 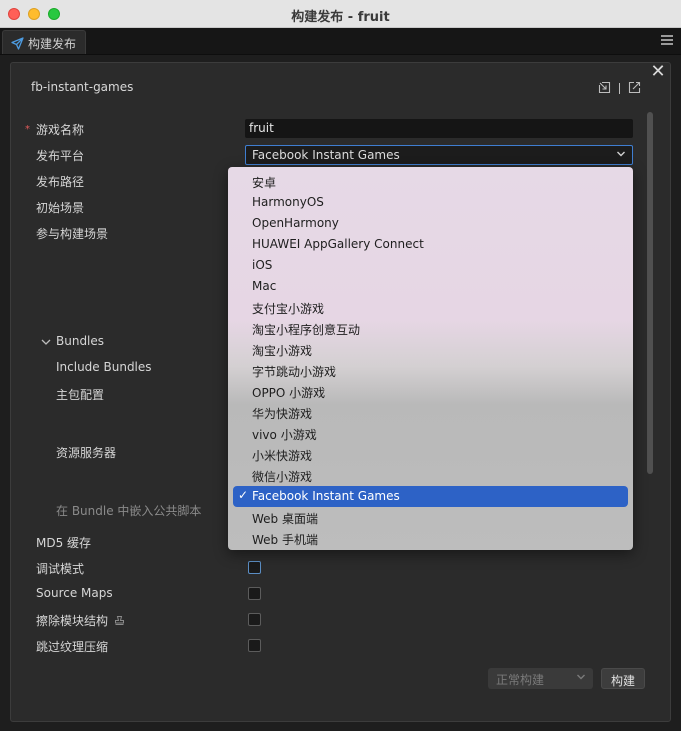 I want to click on dropdown-option: OPPO 小游戏, so click(x=430, y=391).